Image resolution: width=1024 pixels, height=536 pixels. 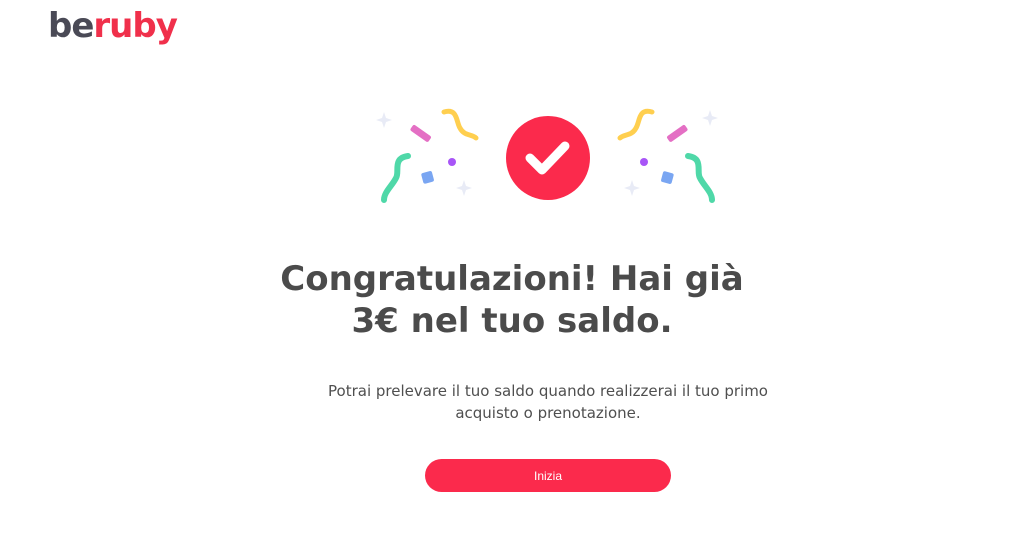 I want to click on start-button: Inizia, so click(x=548, y=475).